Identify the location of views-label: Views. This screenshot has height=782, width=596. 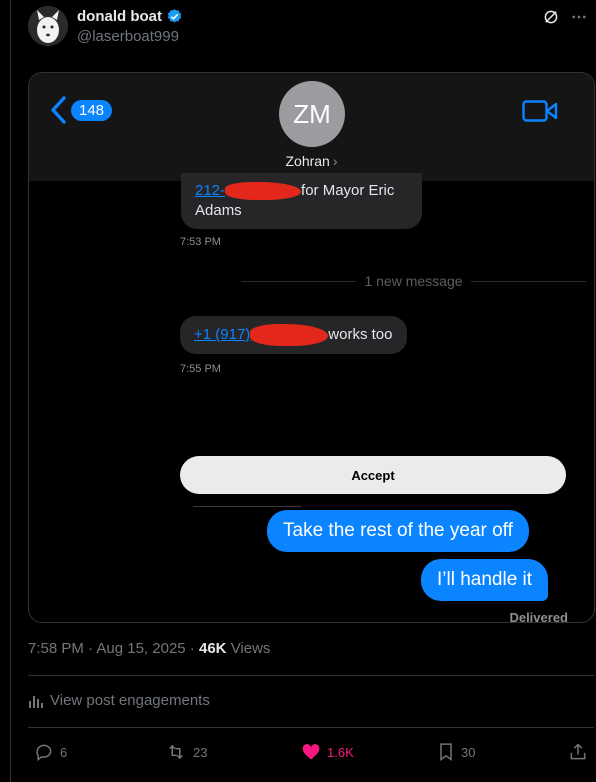
(250, 648).